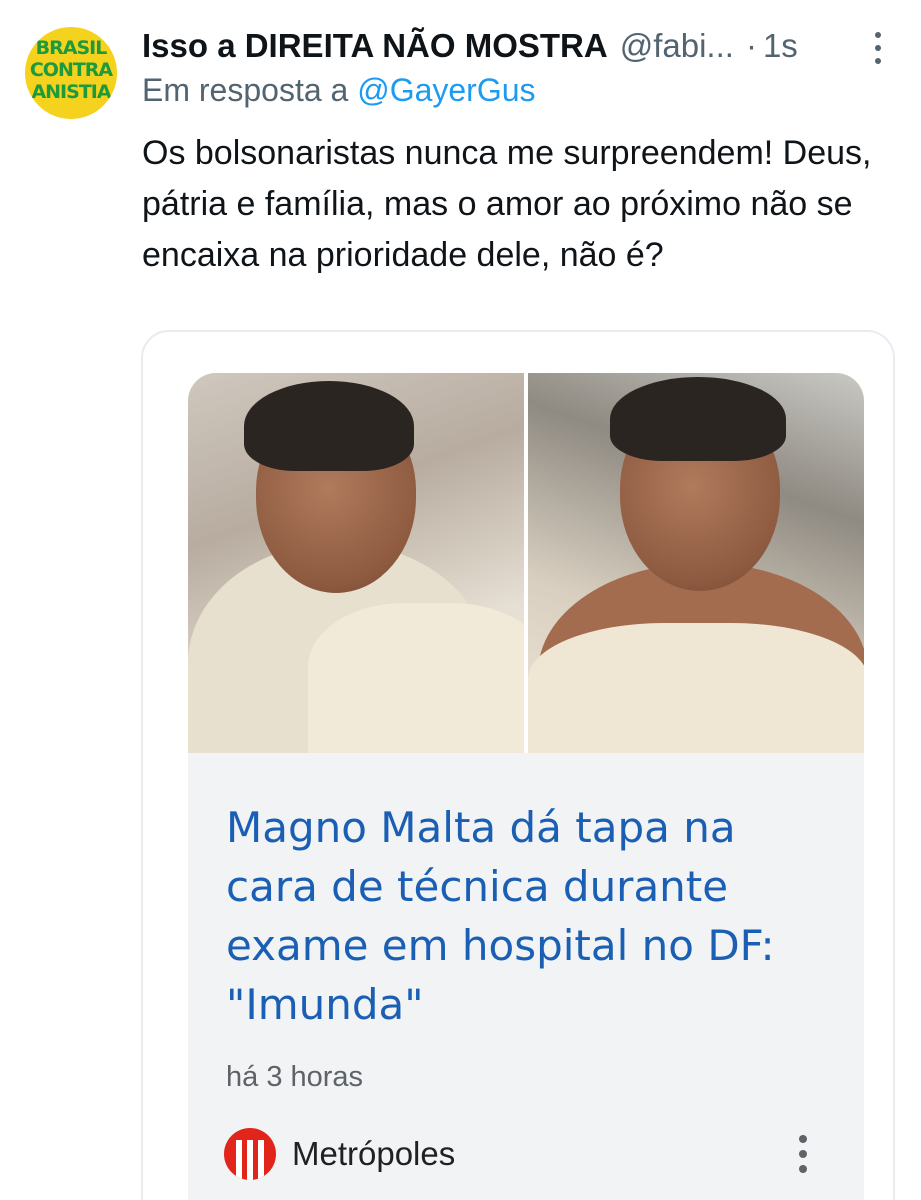 Image resolution: width=921 pixels, height=1200 pixels. What do you see at coordinates (71, 70) in the screenshot?
I see `avatar-text: BRASIL CONTRA ANISTIA` at bounding box center [71, 70].